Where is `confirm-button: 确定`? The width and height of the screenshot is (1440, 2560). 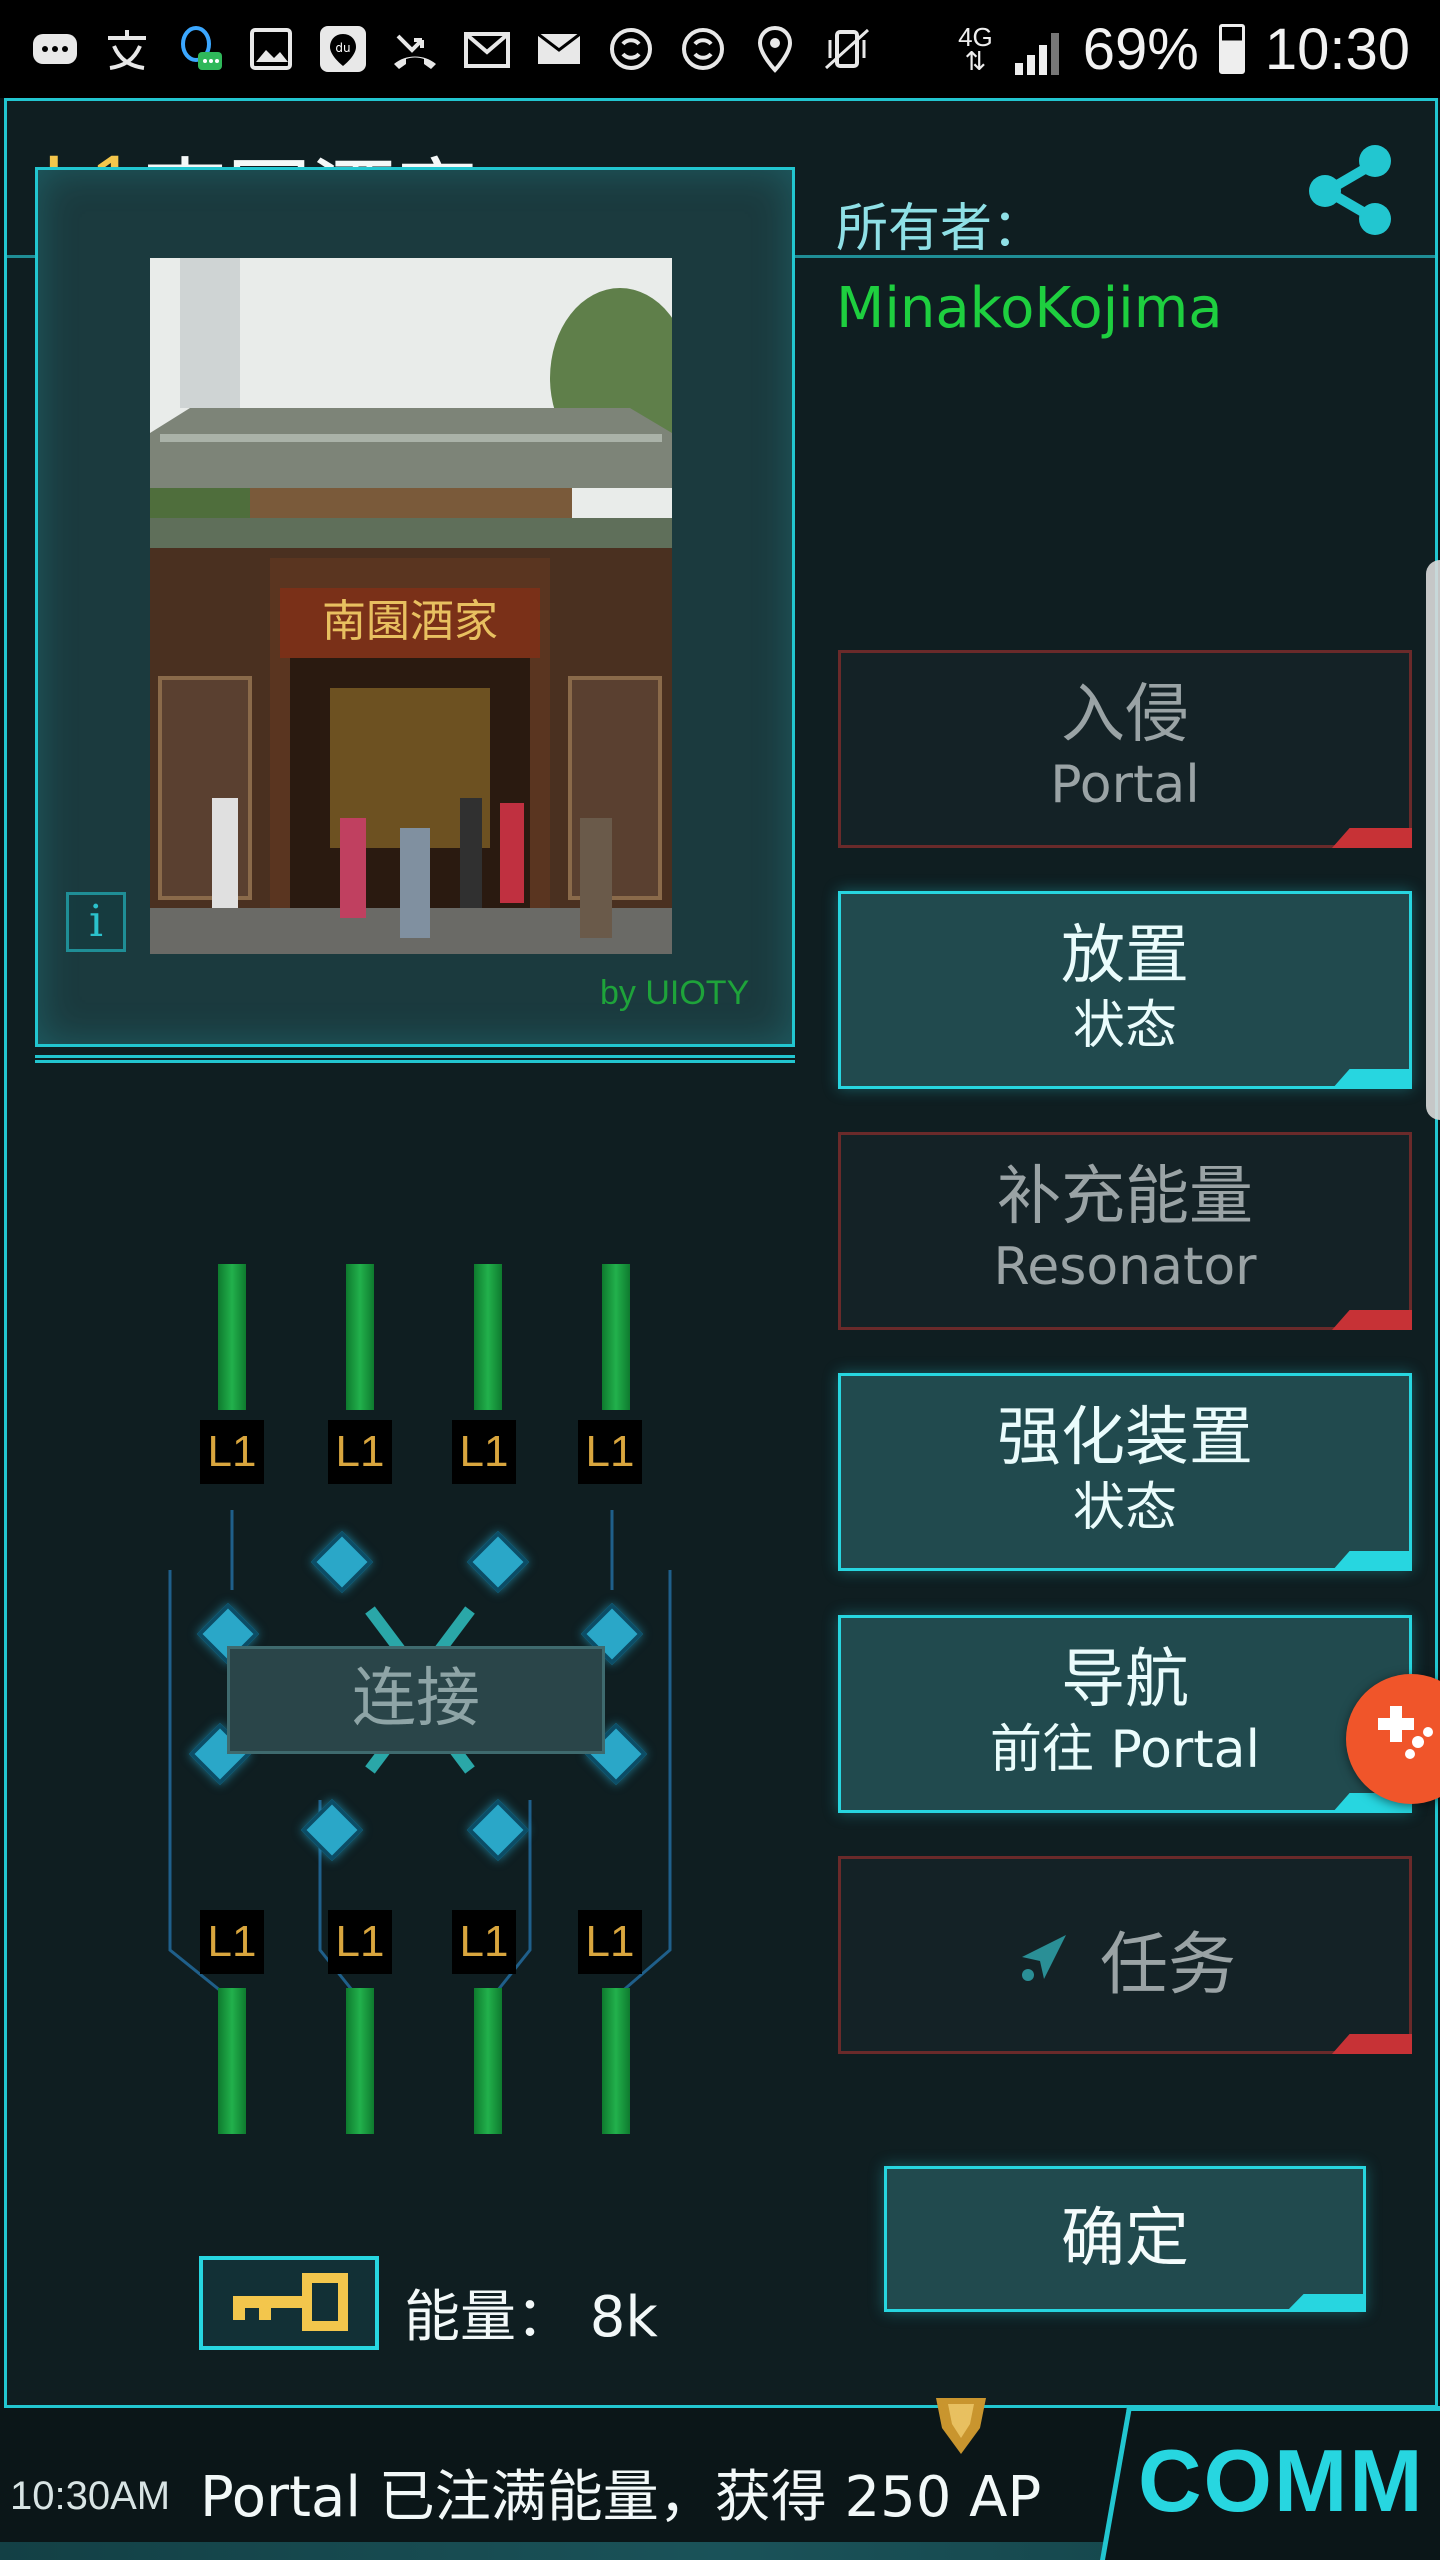 confirm-button: 确定 is located at coordinates (1125, 2239).